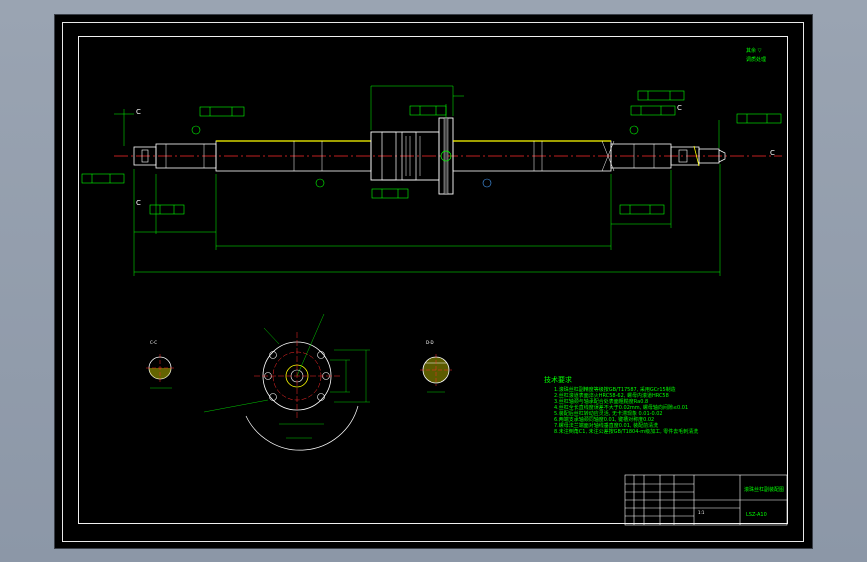  Describe the element at coordinates (764, 489) in the screenshot. I see `title-block-name: 滚珠丝杠副装配图` at that location.